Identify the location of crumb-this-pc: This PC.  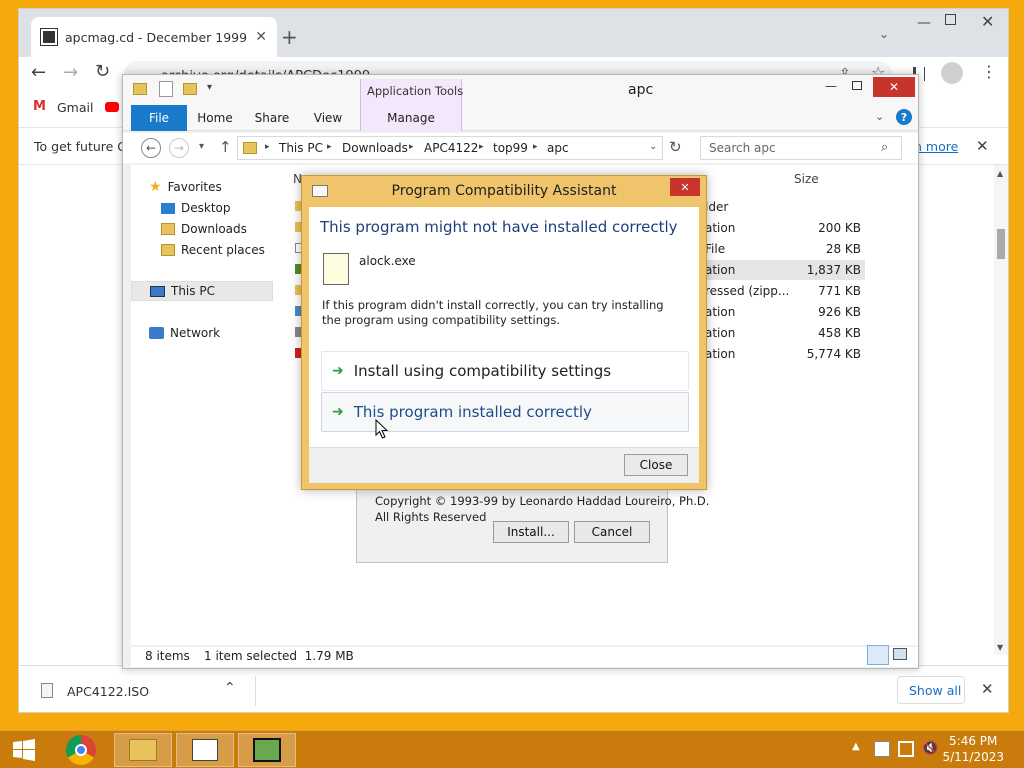
(301, 148).